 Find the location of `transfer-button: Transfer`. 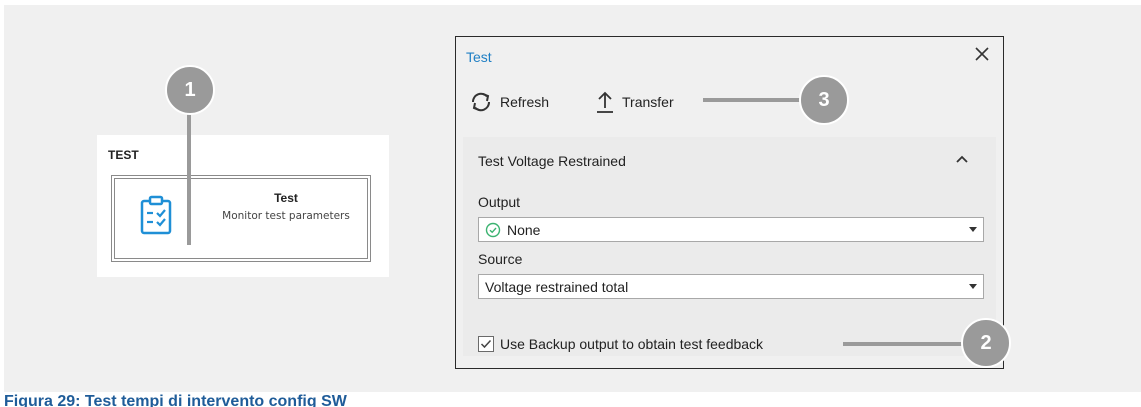

transfer-button: Transfer is located at coordinates (634, 102).